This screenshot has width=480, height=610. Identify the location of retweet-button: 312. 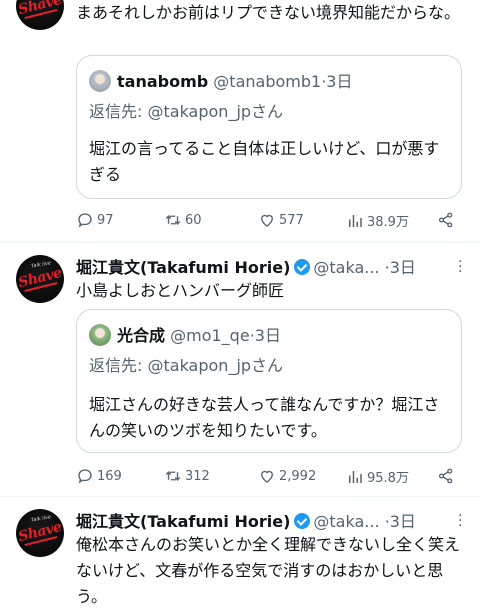
(187, 476).